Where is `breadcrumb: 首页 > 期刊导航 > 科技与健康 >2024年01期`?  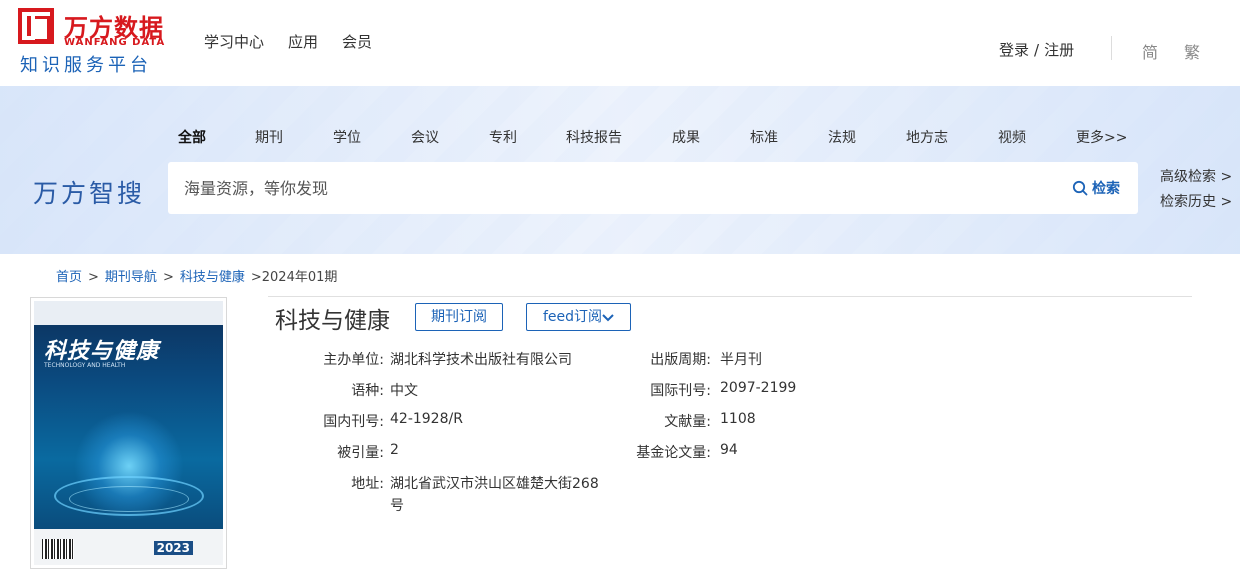 breadcrumb: 首页 > 期刊导航 > 科技与健康 >2024年01期 is located at coordinates (196, 275).